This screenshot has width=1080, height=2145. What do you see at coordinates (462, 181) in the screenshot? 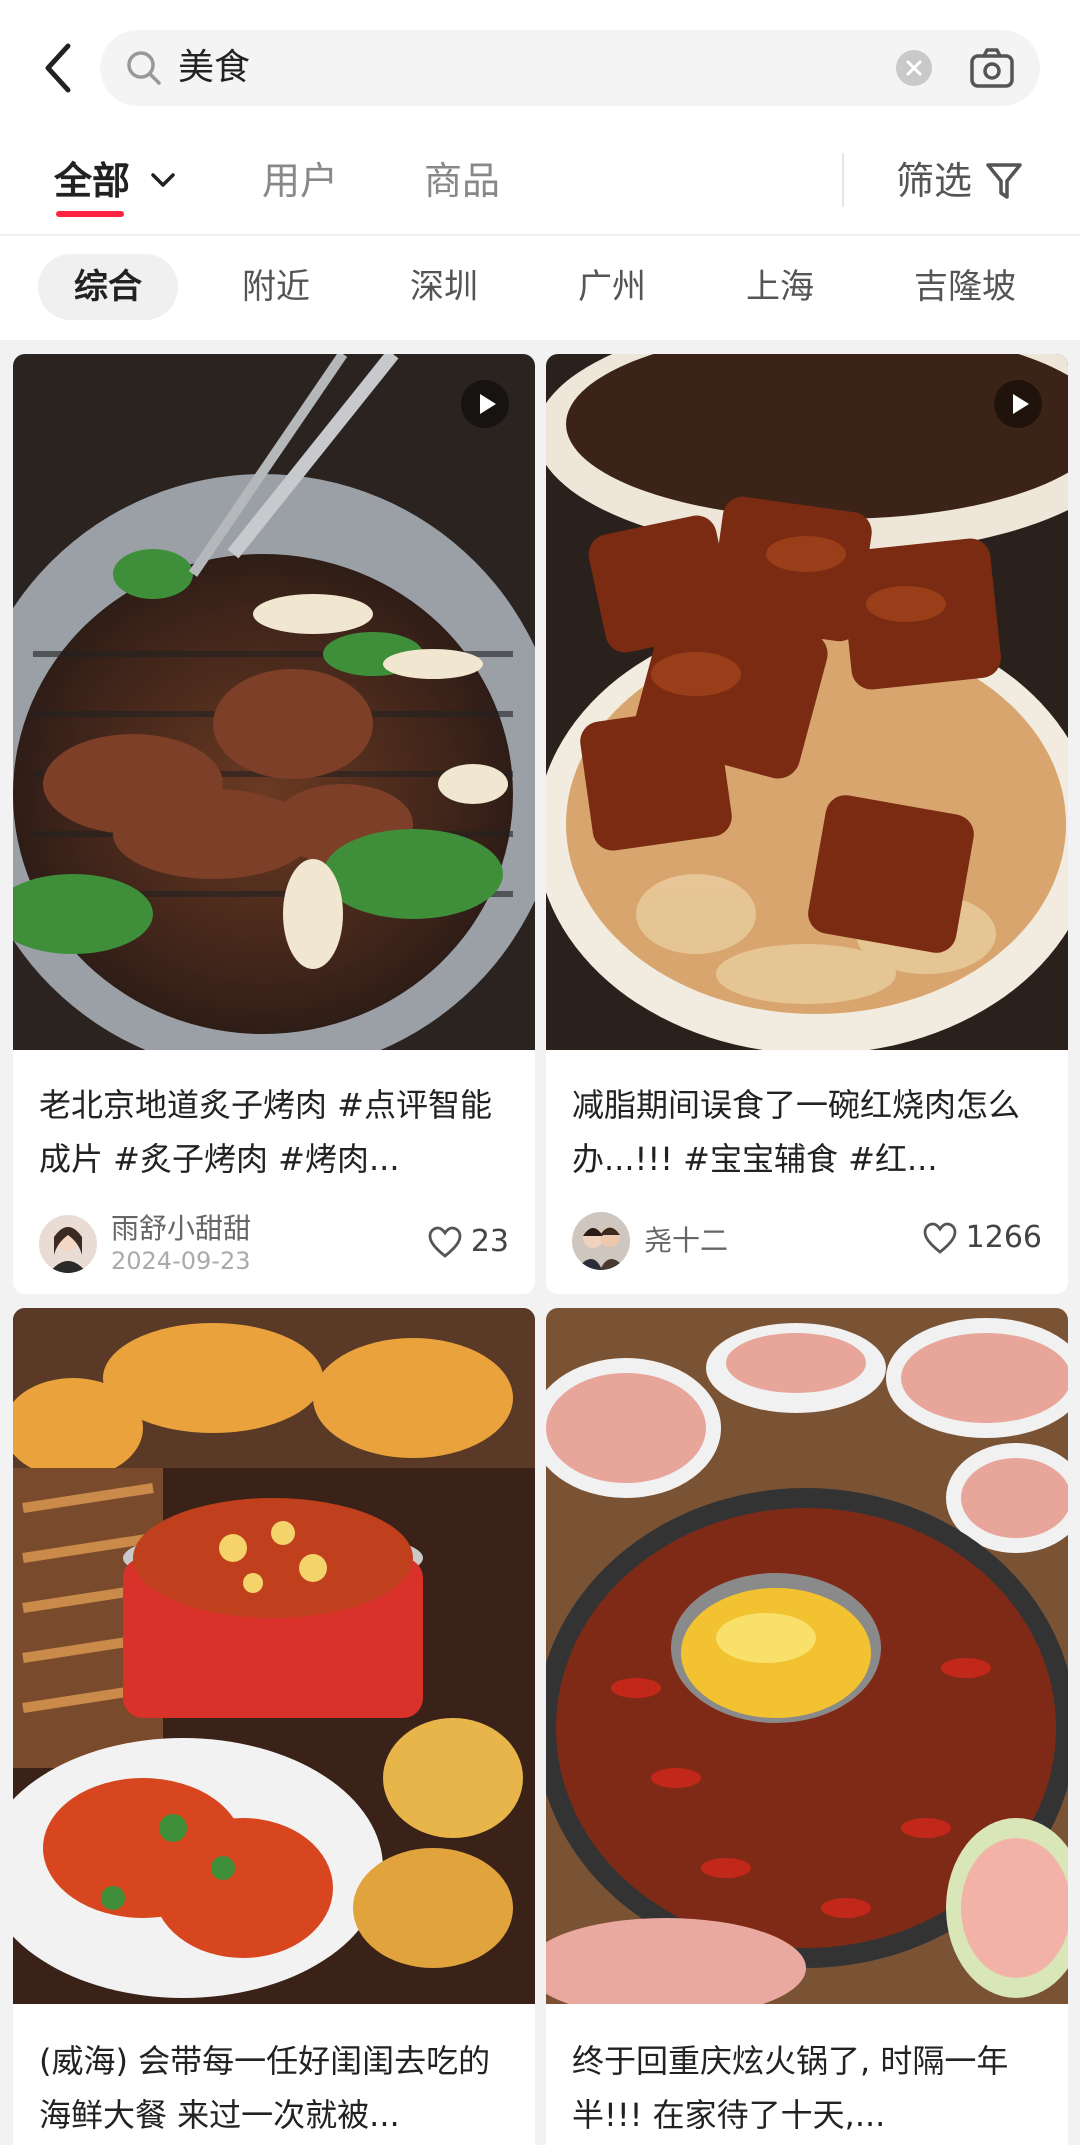
I see `tab-goods: 商品` at bounding box center [462, 181].